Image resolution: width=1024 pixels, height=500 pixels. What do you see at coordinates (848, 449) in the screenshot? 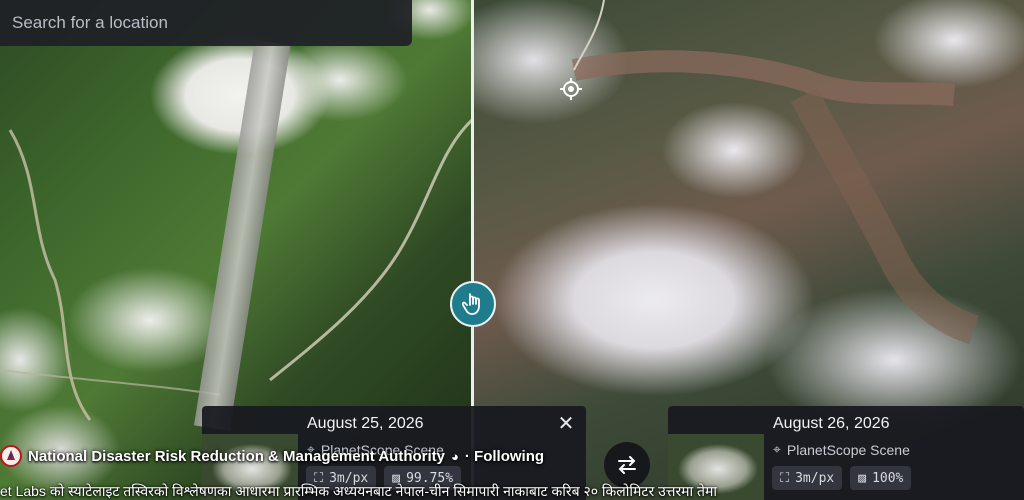
I see `scene-source-label: PlanetScope Scene` at bounding box center [848, 449].